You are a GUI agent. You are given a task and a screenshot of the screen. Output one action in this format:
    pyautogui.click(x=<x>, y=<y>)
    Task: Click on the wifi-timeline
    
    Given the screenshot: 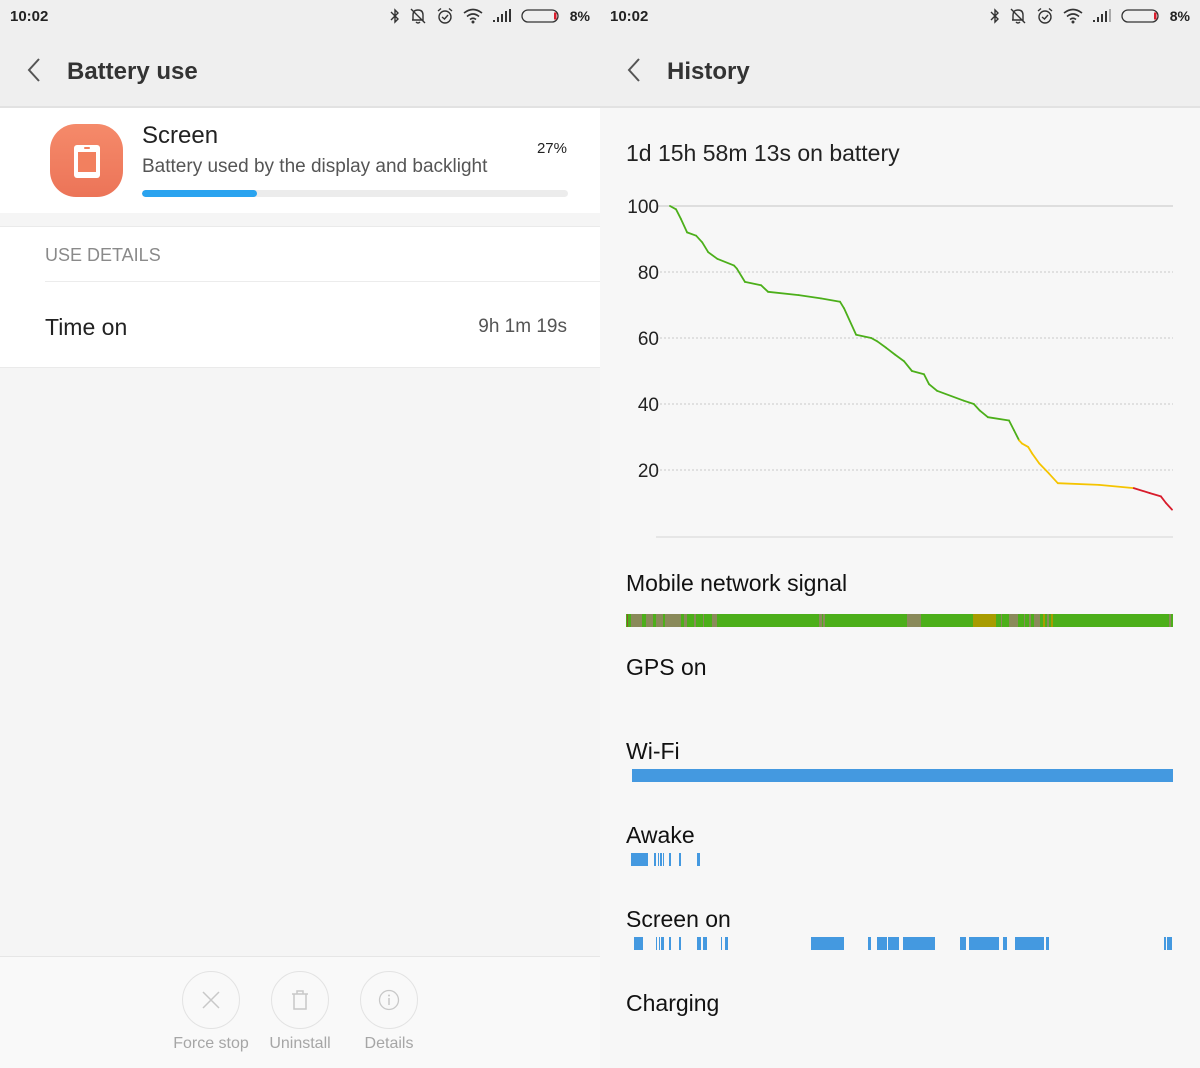 What is the action you would take?
    pyautogui.click(x=899, y=775)
    